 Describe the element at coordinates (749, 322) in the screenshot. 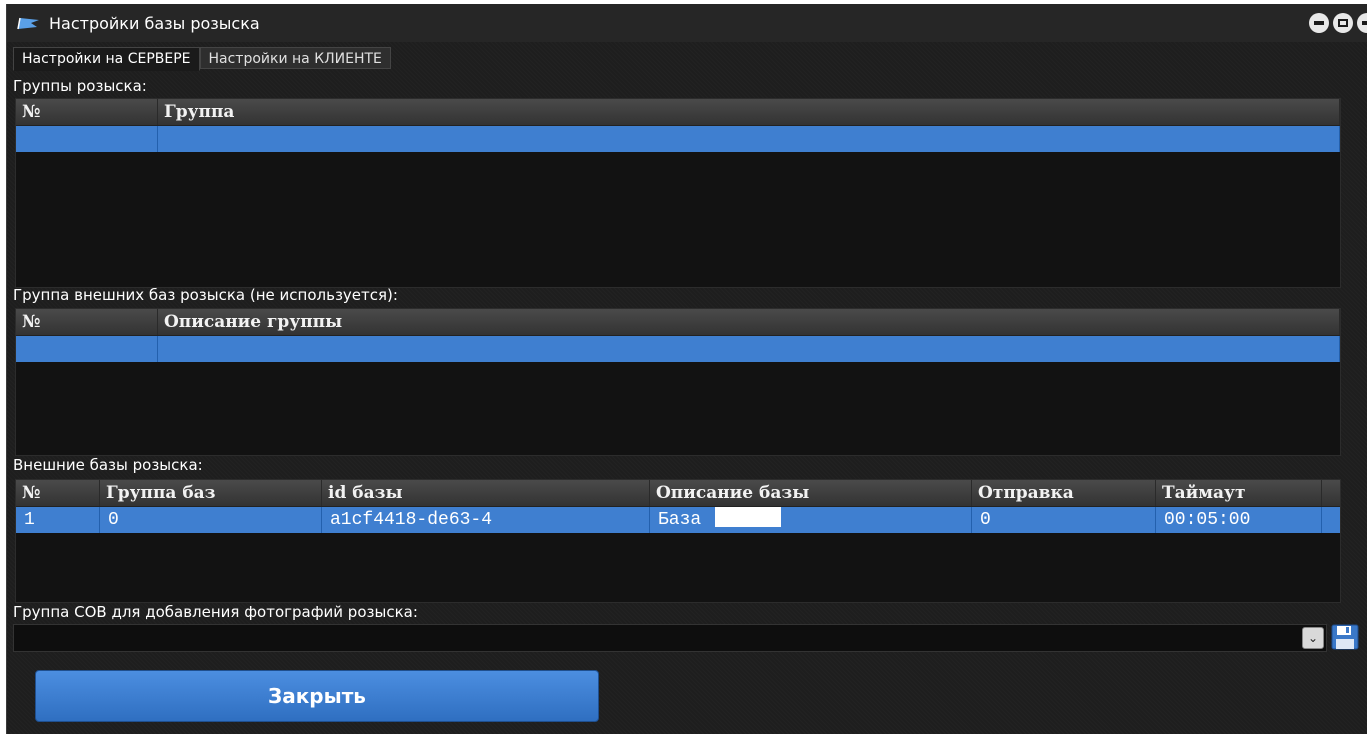

I see `column-header-group-description: Описание группы` at that location.